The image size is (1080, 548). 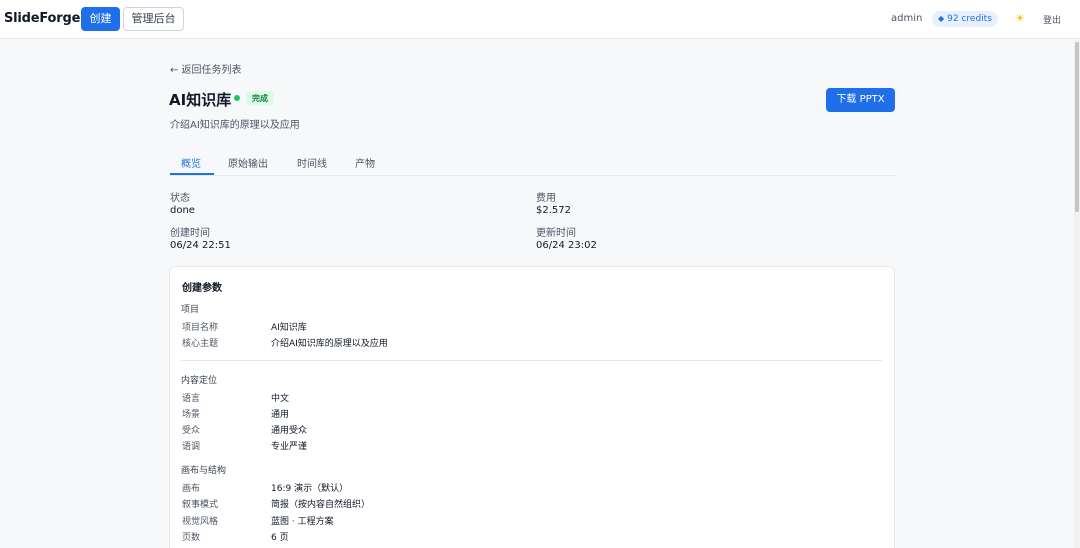 I want to click on param-key: 项目名称, so click(x=200, y=328).